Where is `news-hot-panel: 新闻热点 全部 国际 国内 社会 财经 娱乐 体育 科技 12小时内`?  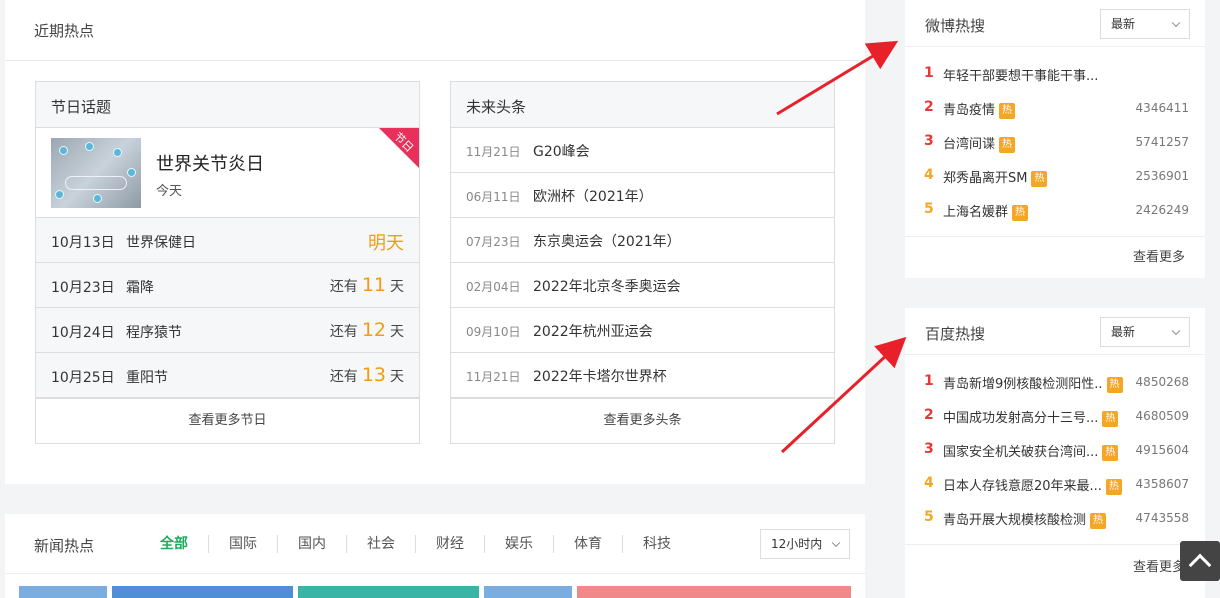
news-hot-panel: 新闻热点 全部 国际 国内 社会 财经 娱乐 体育 科技 12小时内 is located at coordinates (435, 556).